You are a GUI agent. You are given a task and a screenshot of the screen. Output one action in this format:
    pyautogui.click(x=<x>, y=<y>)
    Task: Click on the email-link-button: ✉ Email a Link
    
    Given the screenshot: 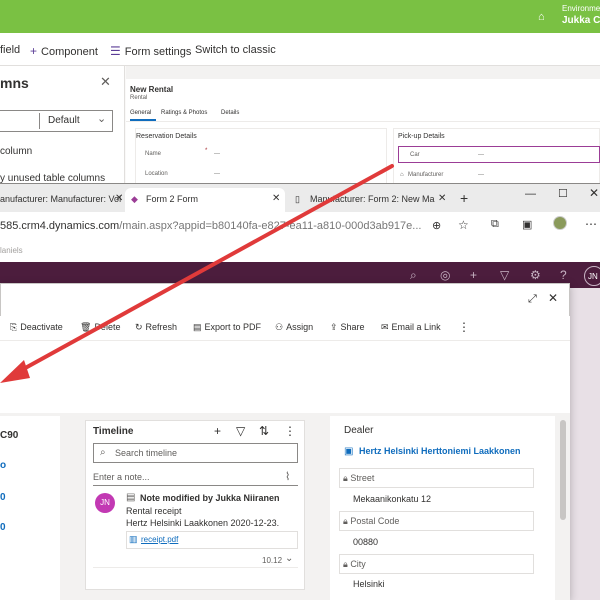 What is the action you would take?
    pyautogui.click(x=411, y=327)
    